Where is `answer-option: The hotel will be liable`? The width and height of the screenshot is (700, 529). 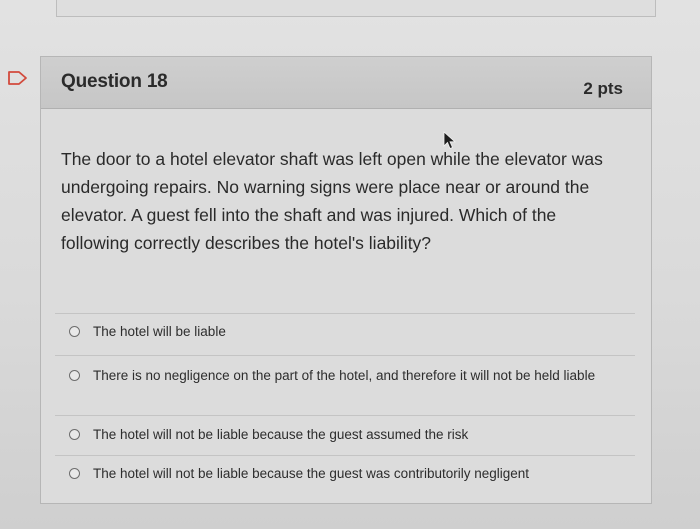
answer-option: The hotel will be liable is located at coordinates (345, 334).